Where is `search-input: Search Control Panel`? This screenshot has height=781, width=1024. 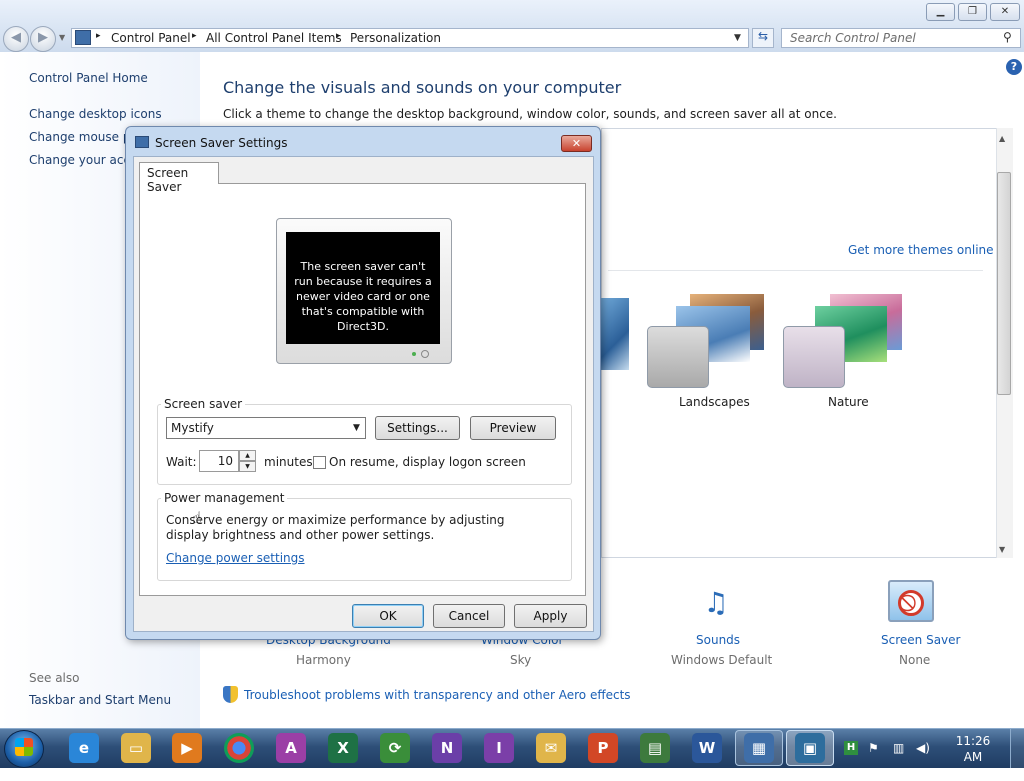 search-input: Search Control Panel is located at coordinates (901, 38).